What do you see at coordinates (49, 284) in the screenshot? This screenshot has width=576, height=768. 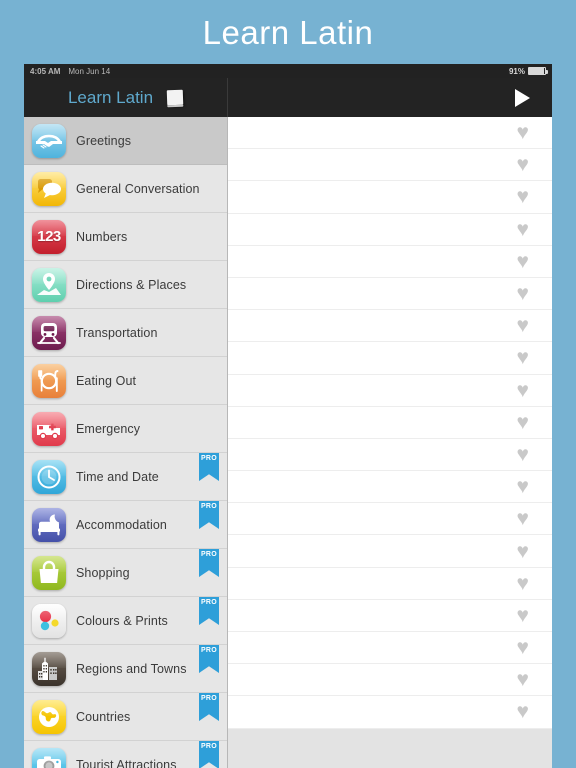 I see `map-pin-icon` at bounding box center [49, 284].